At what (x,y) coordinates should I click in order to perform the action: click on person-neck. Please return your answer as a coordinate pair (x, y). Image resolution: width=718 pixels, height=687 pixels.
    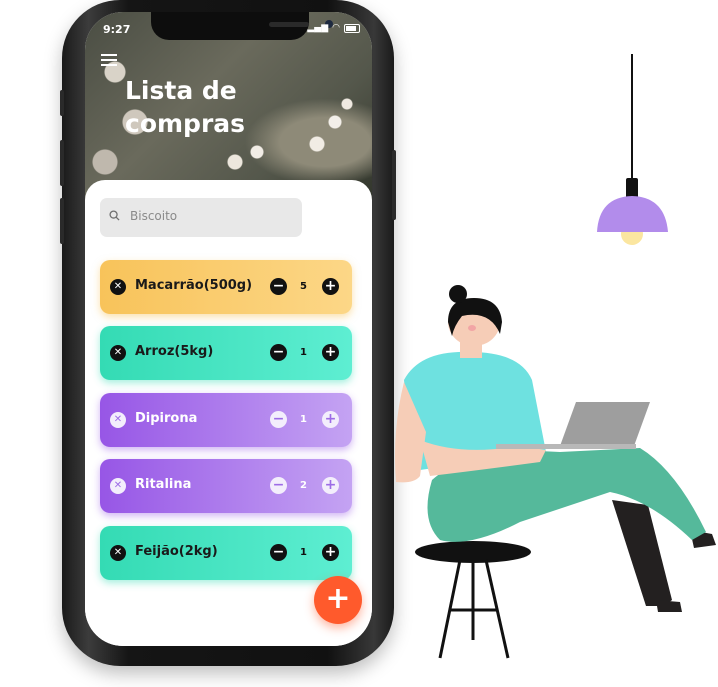
    Looking at the image, I should click on (471, 347).